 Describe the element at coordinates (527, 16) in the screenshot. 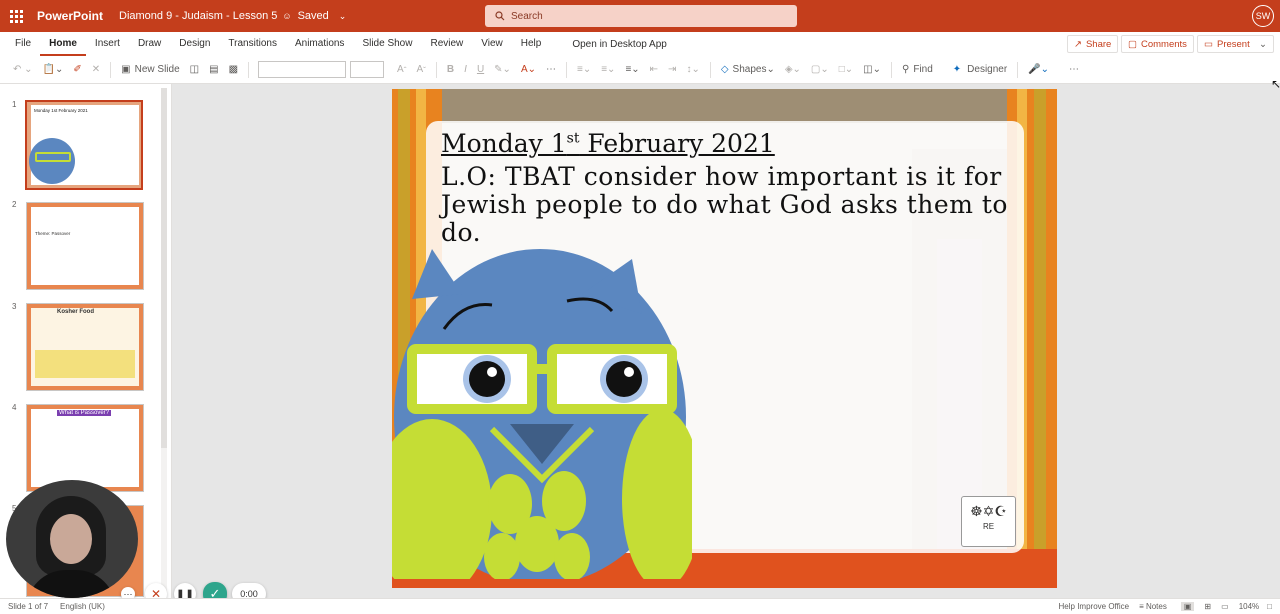

I see `search-placeholder: Search` at that location.